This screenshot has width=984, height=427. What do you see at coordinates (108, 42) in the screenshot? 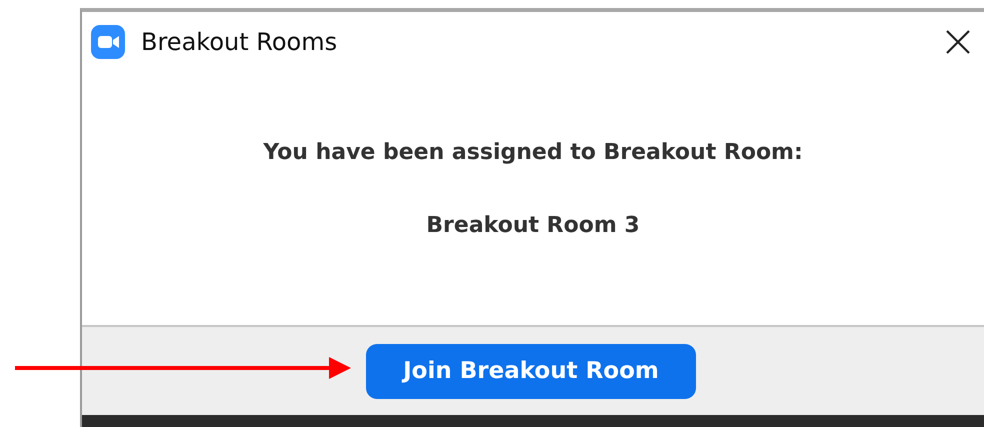
I see `video-camera-icon` at bounding box center [108, 42].